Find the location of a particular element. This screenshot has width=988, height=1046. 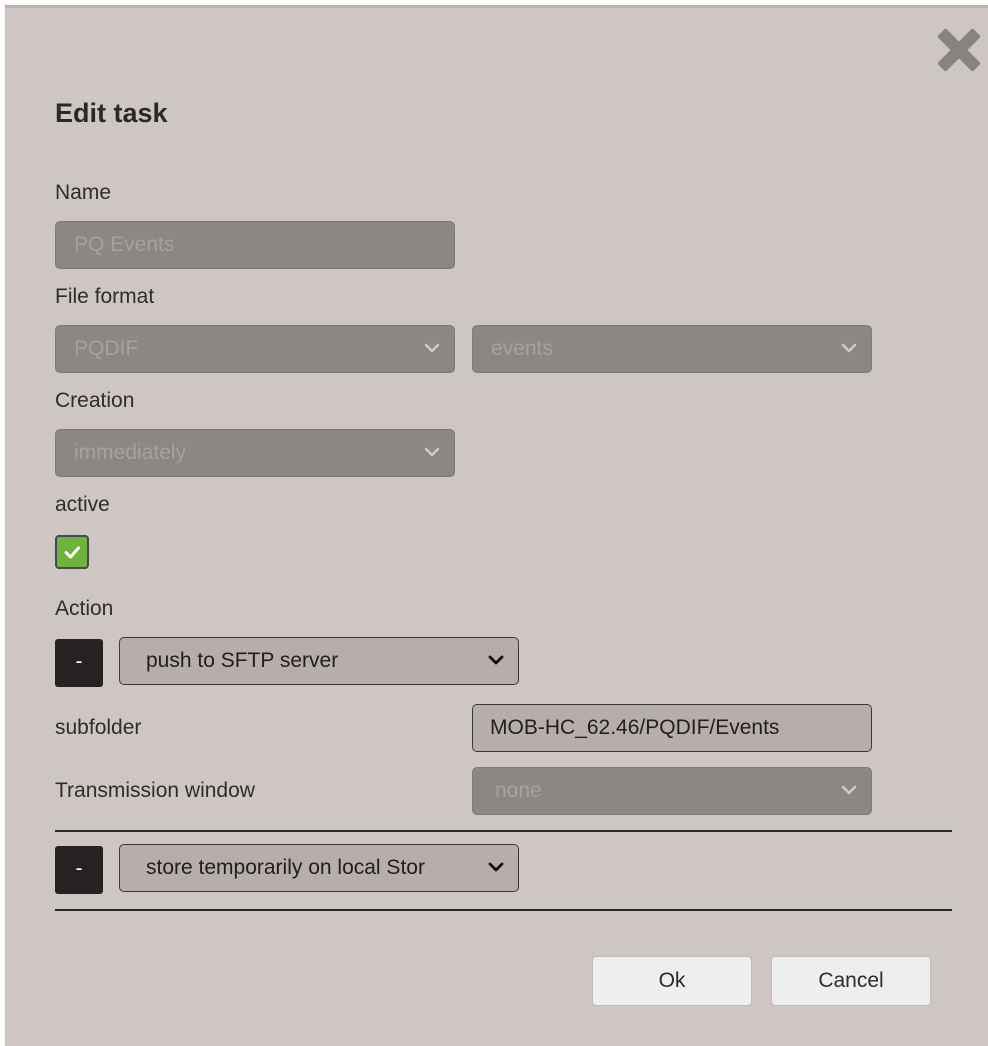

checkmark-icon is located at coordinates (72, 552).